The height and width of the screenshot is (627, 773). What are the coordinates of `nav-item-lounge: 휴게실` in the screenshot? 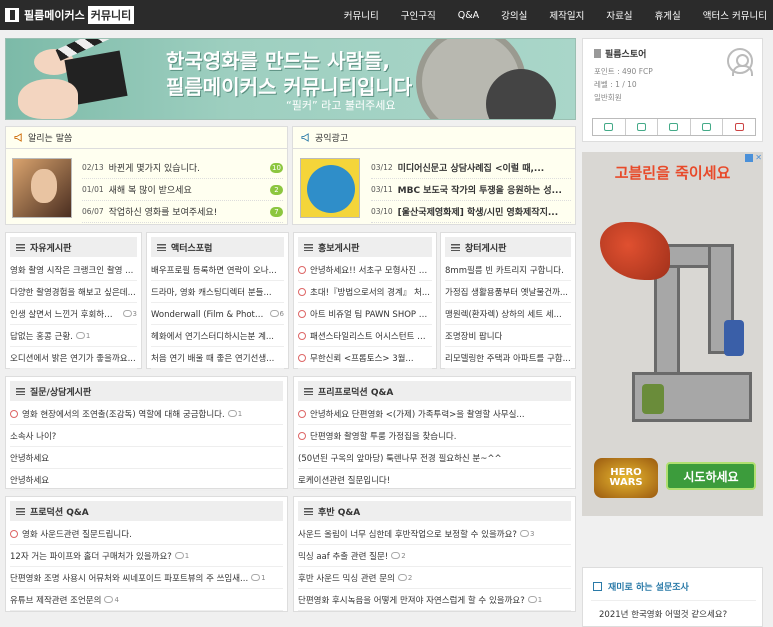 It's located at (668, 15).